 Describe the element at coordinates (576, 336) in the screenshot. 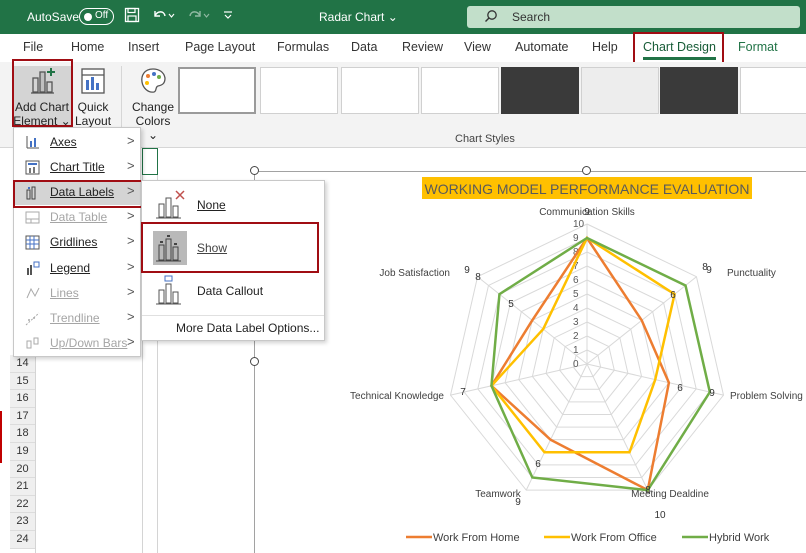

I see `radial-tick-label: 2` at that location.